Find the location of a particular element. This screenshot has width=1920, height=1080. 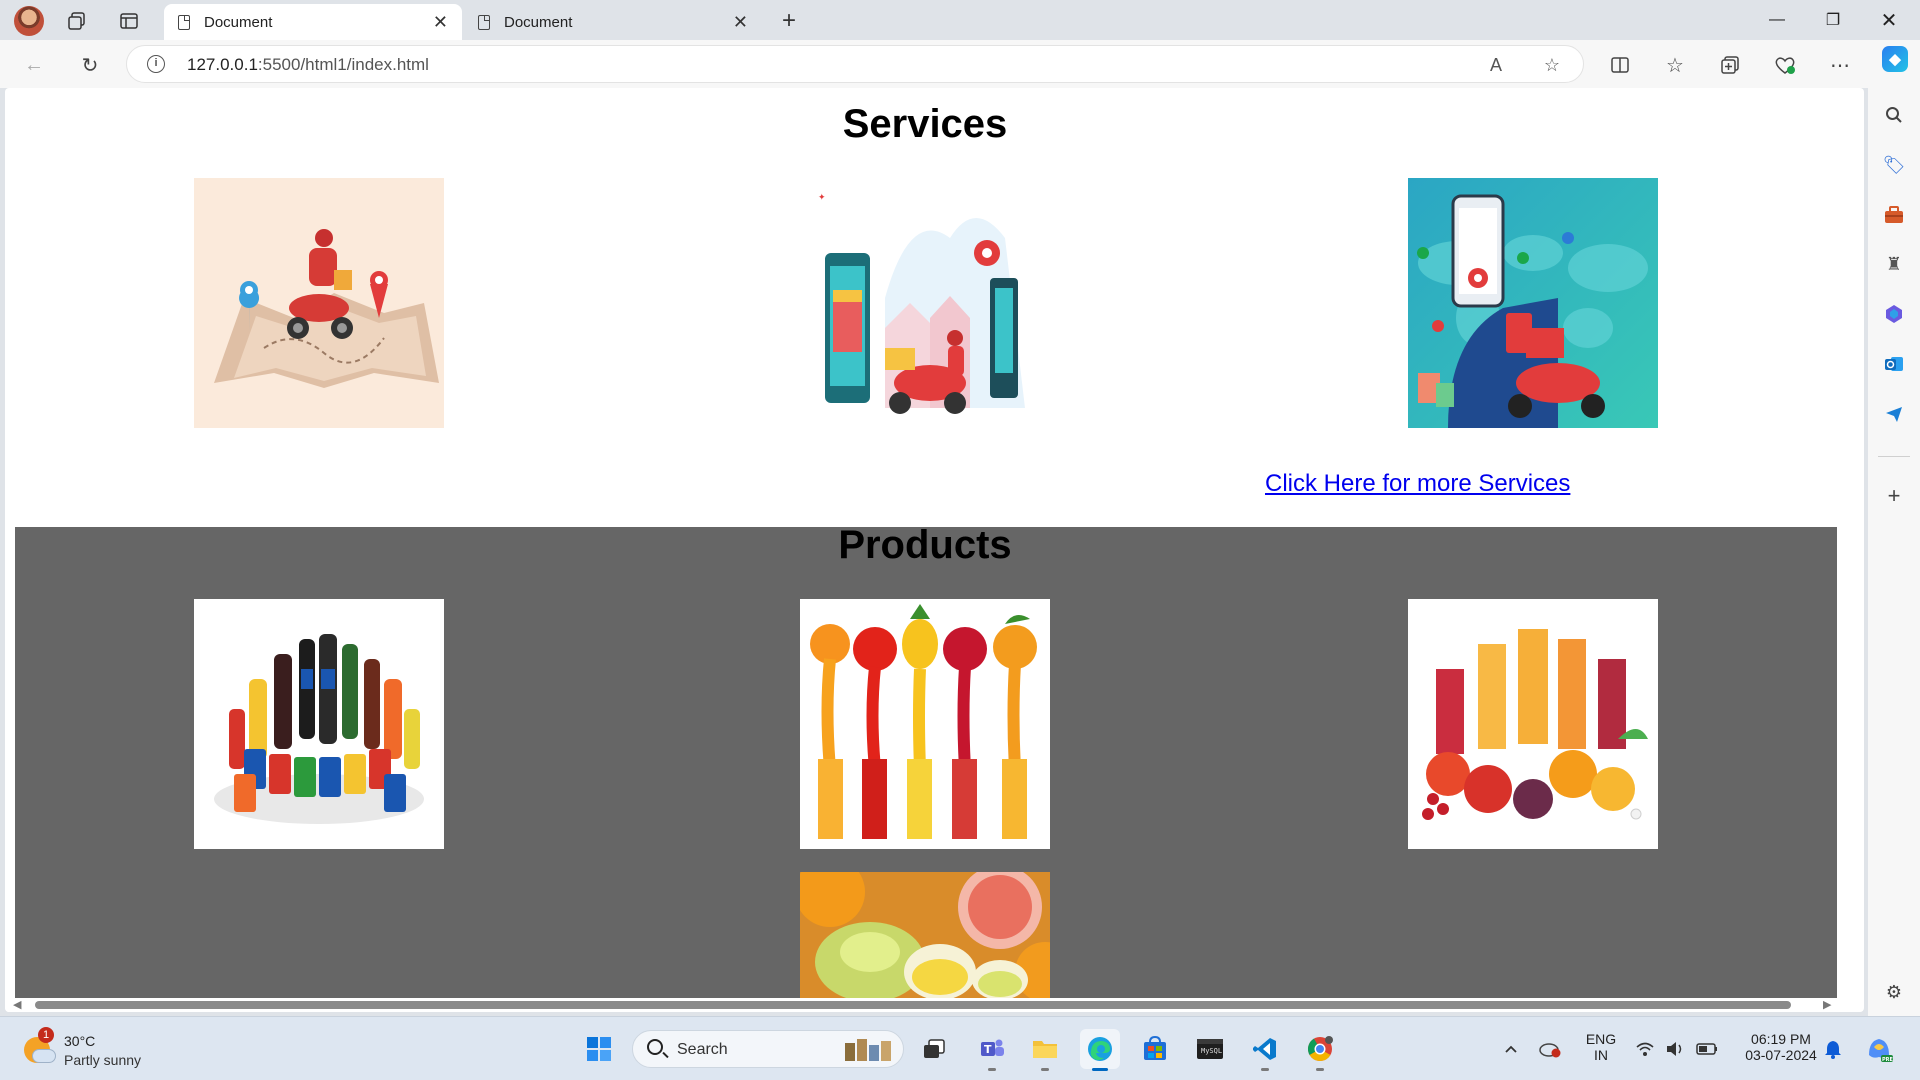

file-explorer-icon is located at coordinates (1045, 1050).